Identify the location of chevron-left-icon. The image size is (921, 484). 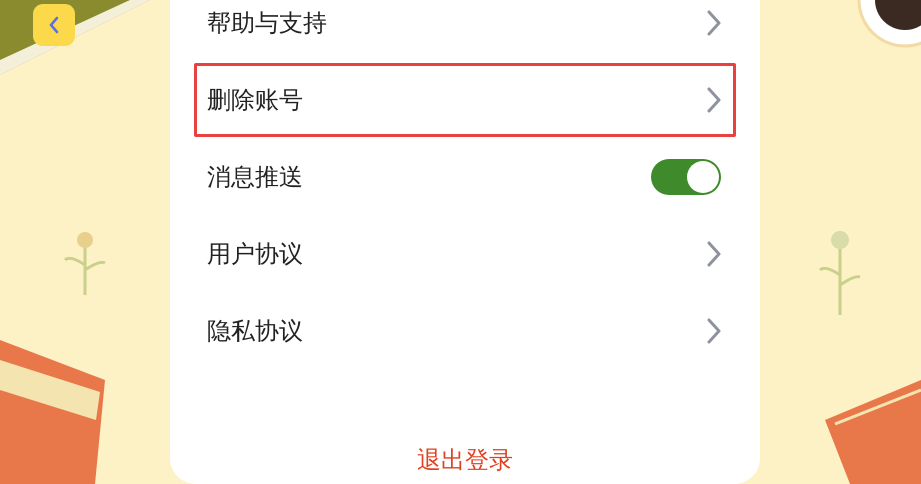
(54, 25).